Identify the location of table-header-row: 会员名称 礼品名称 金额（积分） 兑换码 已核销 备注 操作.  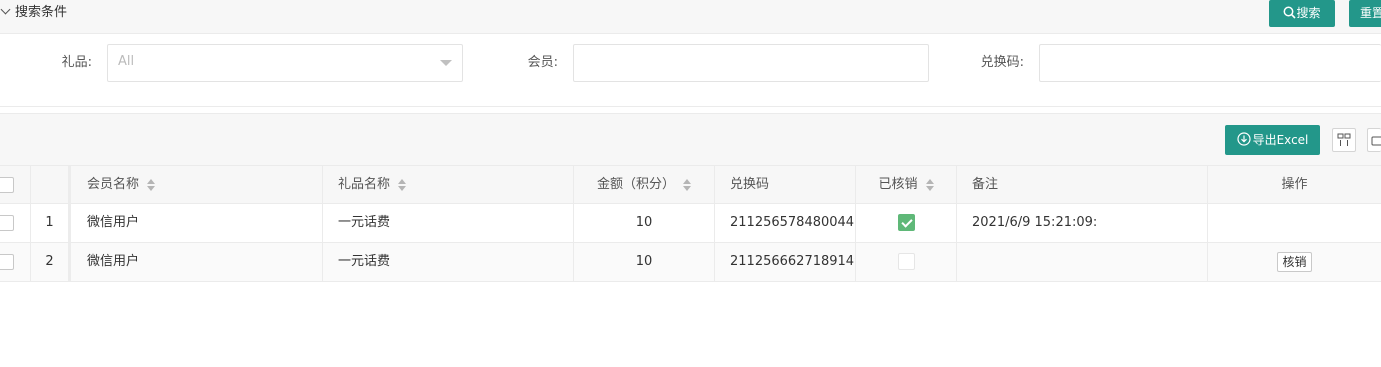
(690, 184).